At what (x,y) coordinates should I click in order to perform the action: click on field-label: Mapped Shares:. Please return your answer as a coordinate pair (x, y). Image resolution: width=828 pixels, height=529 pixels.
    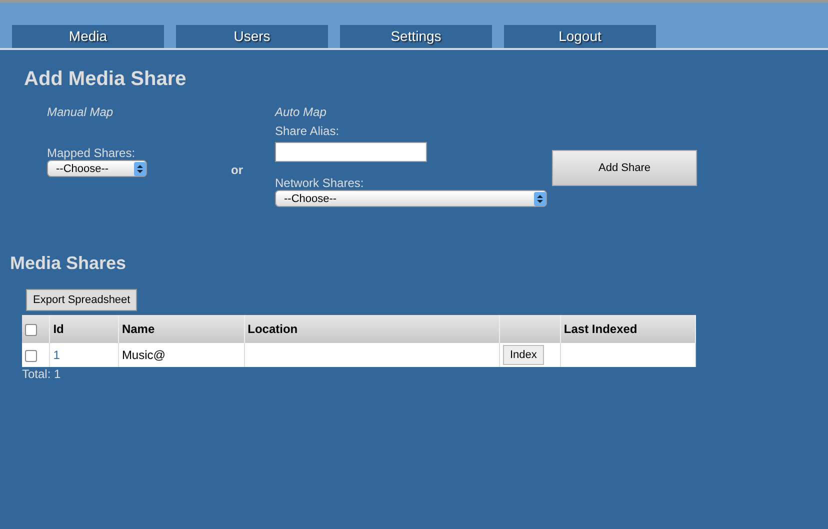
    Looking at the image, I should click on (91, 153).